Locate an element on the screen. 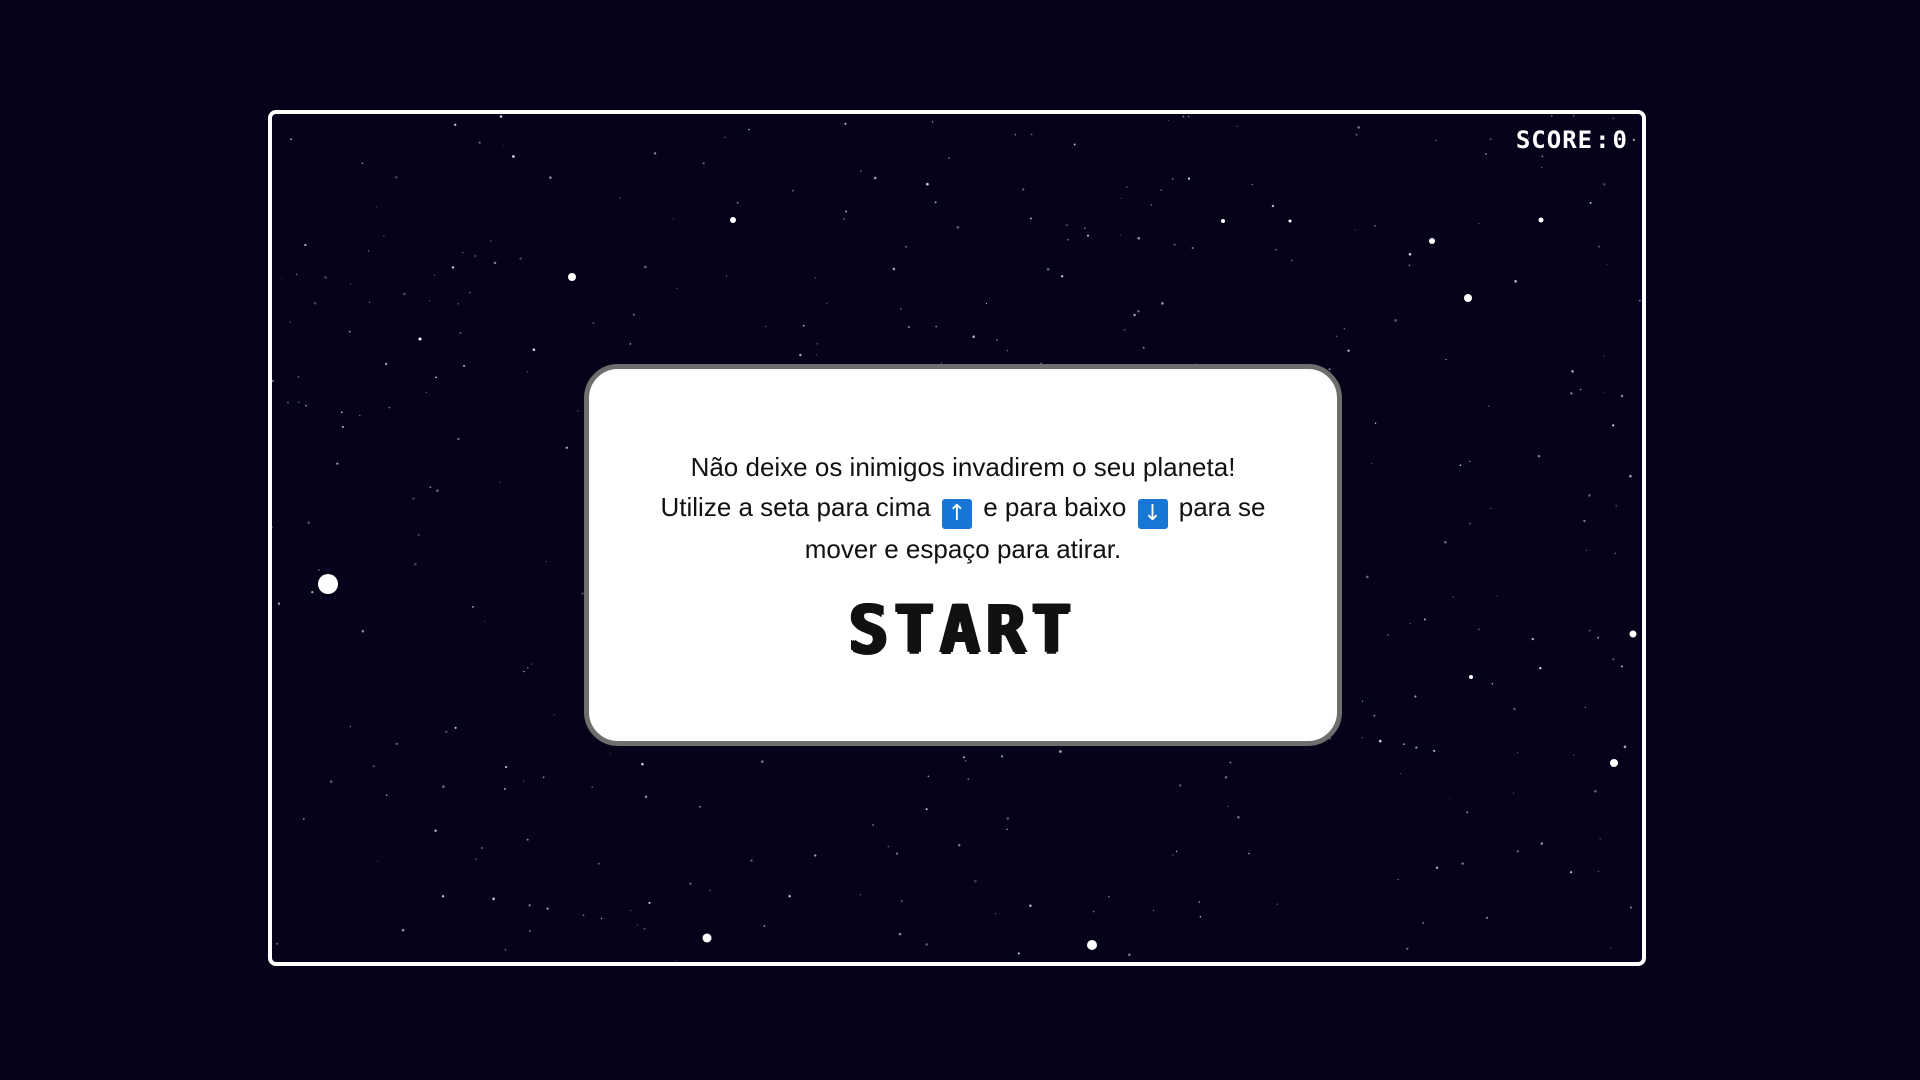 This screenshot has width=1920, height=1080. start-button: START is located at coordinates (963, 630).